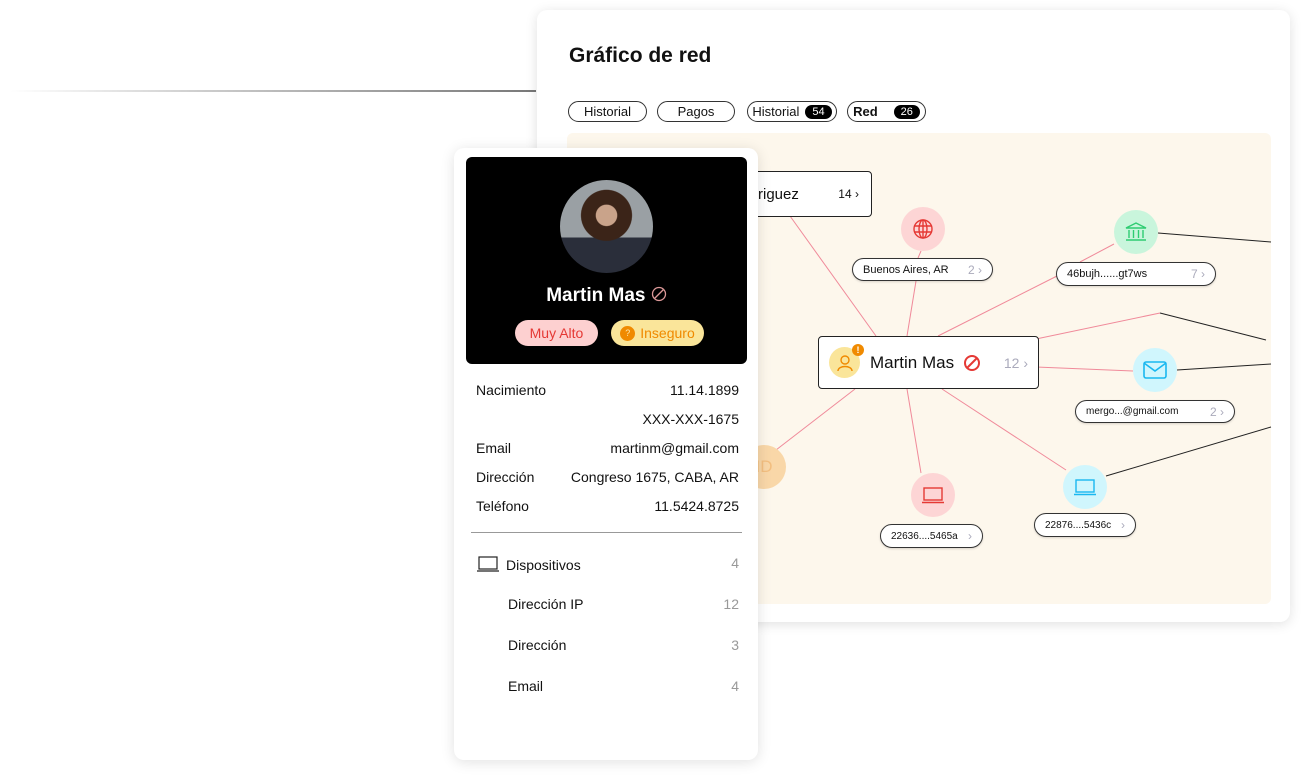  I want to click on bank-icon, so click(1136, 231).